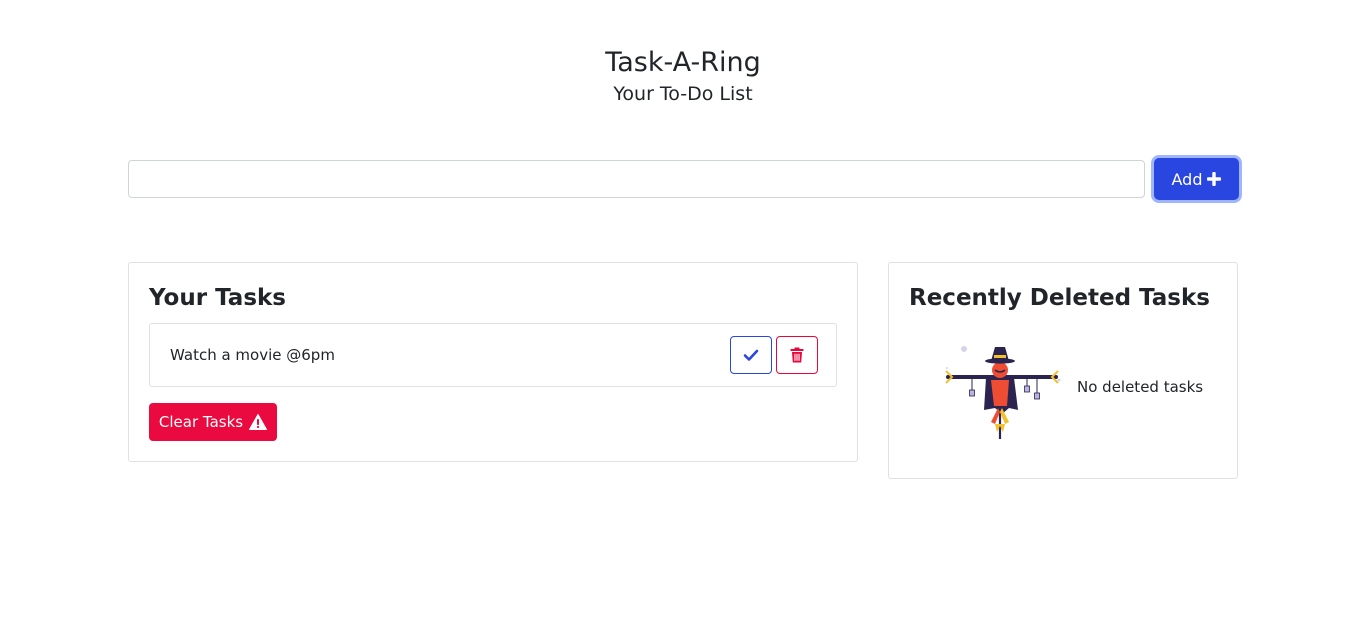 This screenshot has width=1366, height=640. Describe the element at coordinates (1214, 179) in the screenshot. I see `plus-icon` at that location.